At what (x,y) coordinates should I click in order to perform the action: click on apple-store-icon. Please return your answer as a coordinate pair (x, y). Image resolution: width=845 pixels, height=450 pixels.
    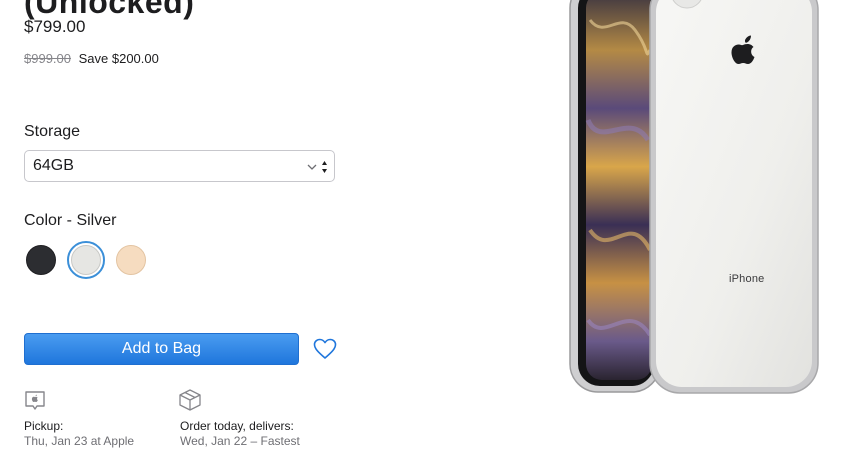
    Looking at the image, I should click on (35, 400).